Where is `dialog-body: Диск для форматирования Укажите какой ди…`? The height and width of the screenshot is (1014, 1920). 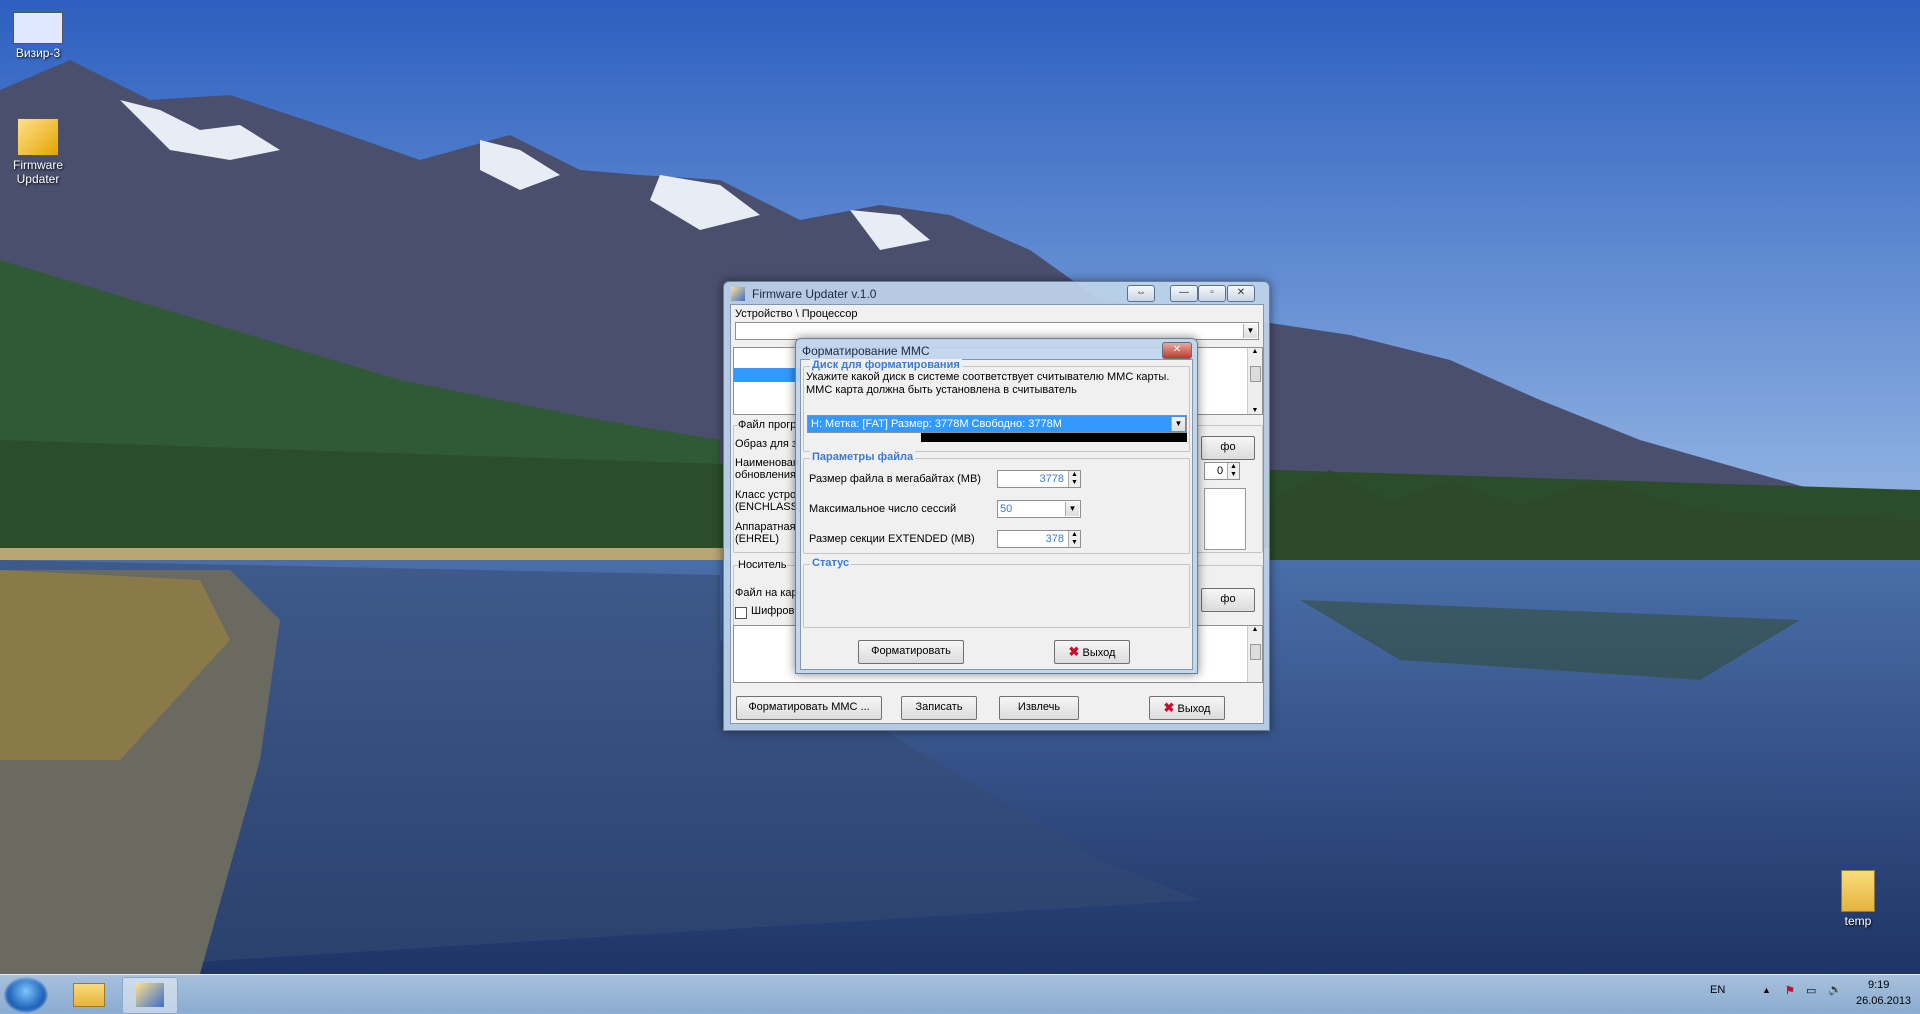 dialog-body: Диск для форматирования Укажите какой ди… is located at coordinates (996, 514).